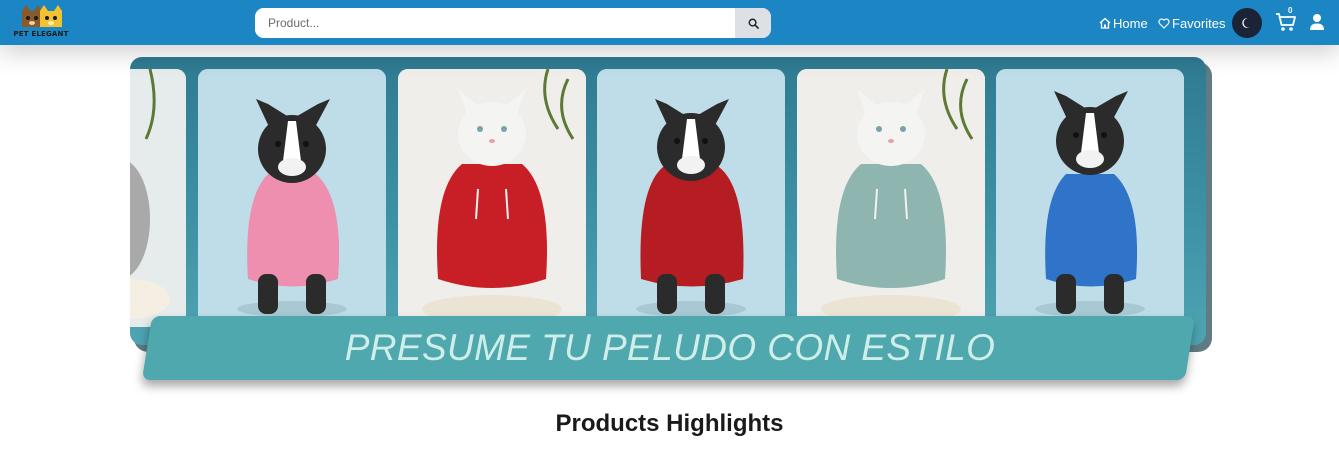 The width and height of the screenshot is (1339, 470). I want to click on heart-icon, so click(1164, 23).